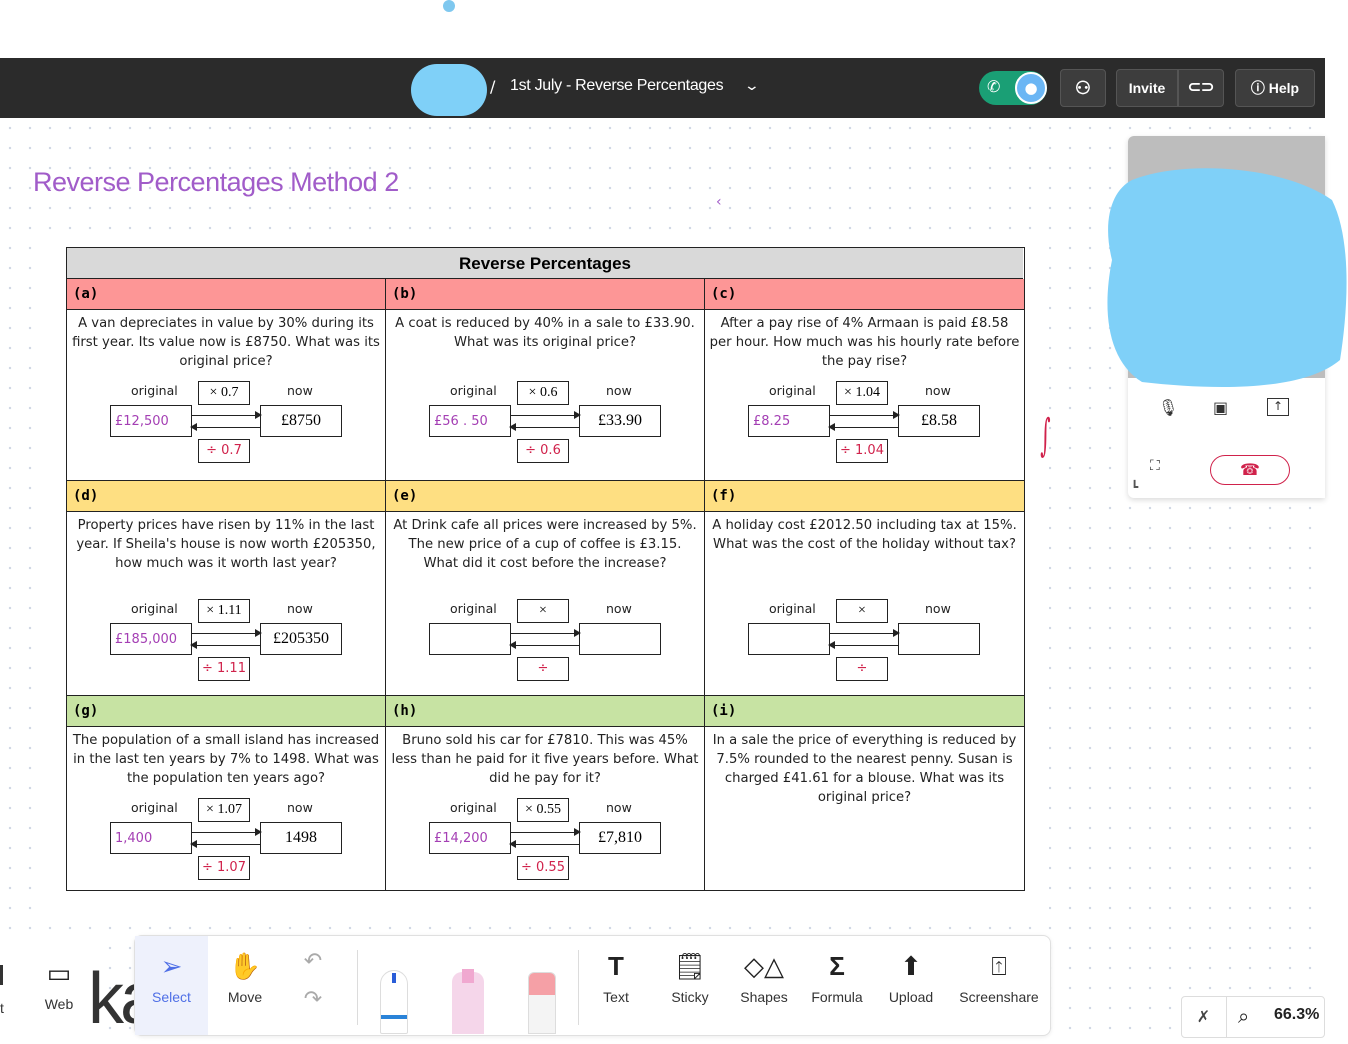 The image size is (1348, 1044). What do you see at coordinates (999, 974) in the screenshot?
I see `screenshare-tool: ⍐ Screenshare` at bounding box center [999, 974].